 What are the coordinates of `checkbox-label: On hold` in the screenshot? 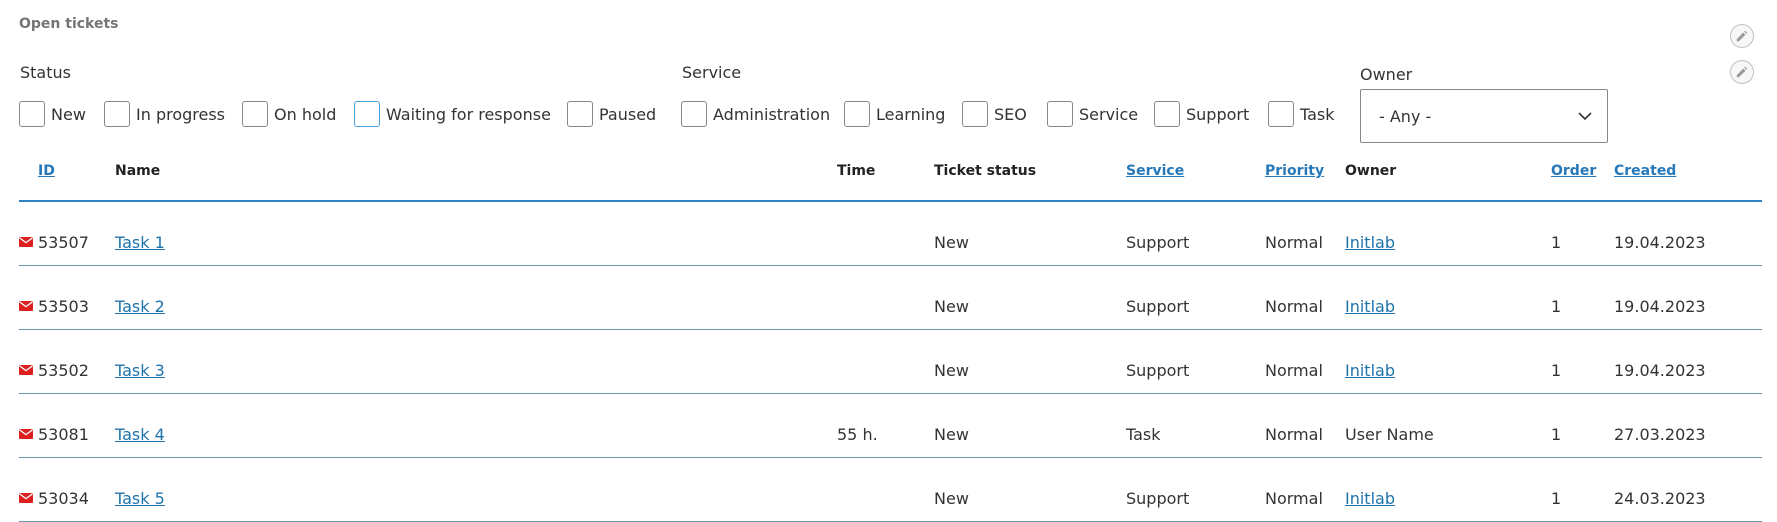 It's located at (305, 114).